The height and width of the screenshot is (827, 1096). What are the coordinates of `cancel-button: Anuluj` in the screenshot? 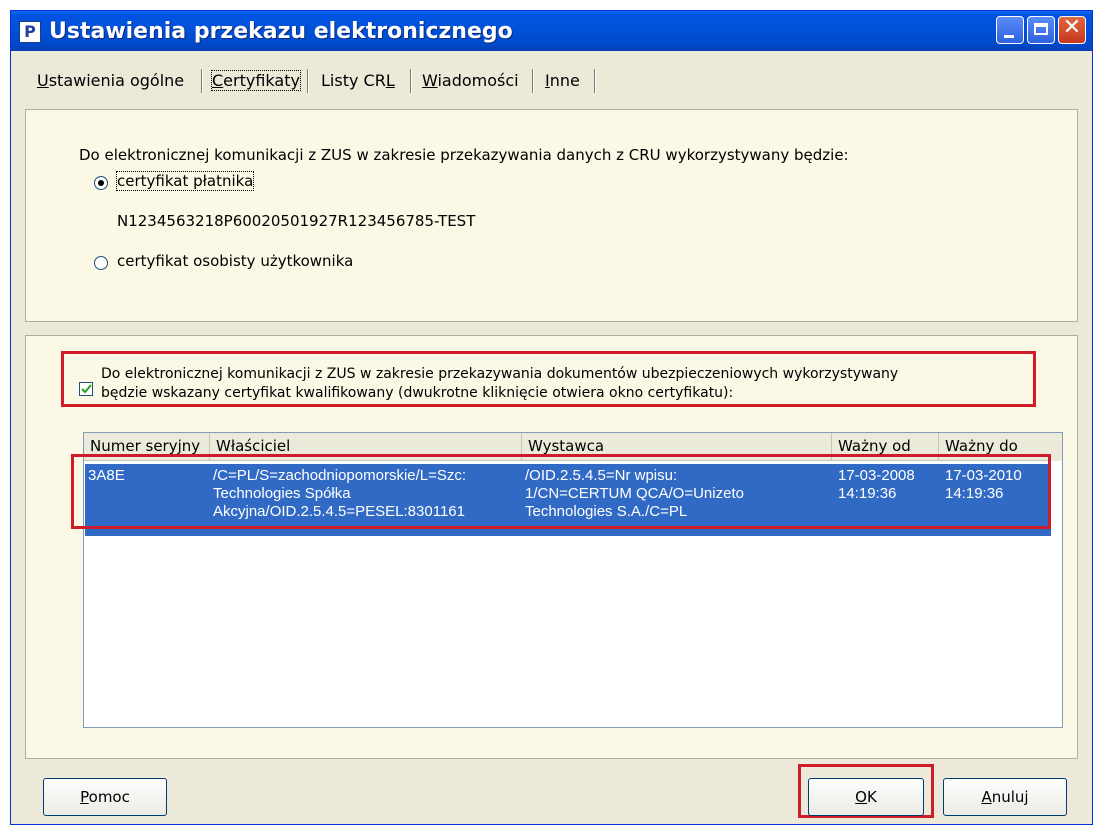 It's located at (1005, 797).